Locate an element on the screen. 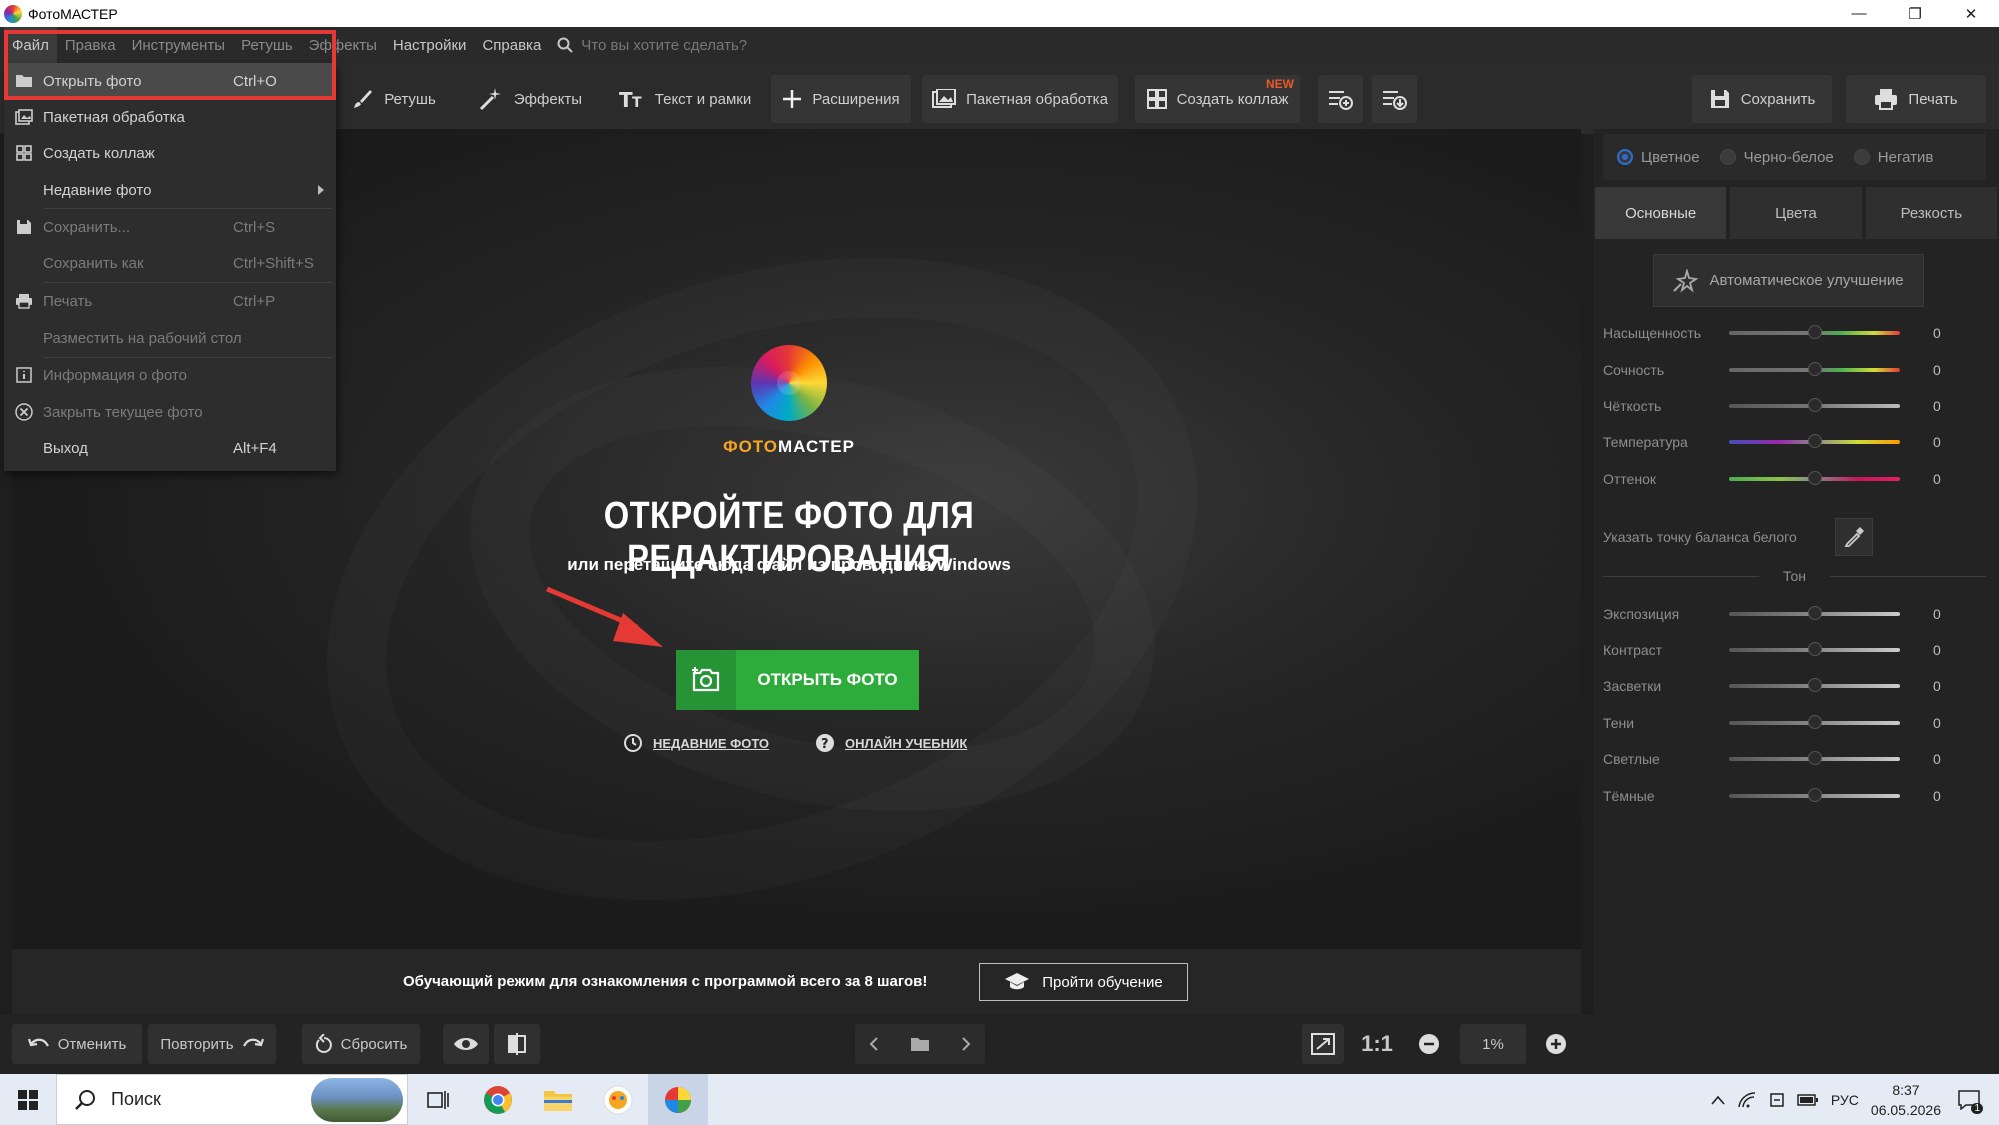 This screenshot has height=1125, width=1999. shadows-slider-row: Тени 0 is located at coordinates (1793, 723).